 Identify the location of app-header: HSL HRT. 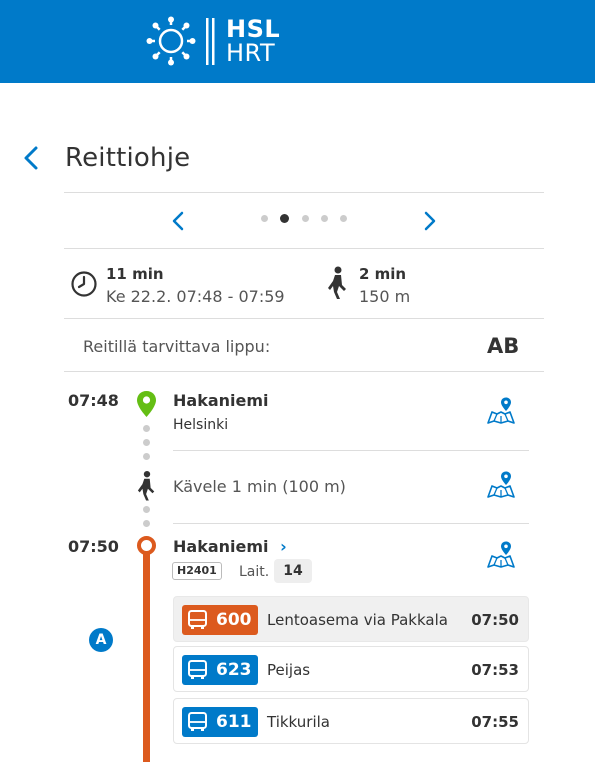
(297, 41).